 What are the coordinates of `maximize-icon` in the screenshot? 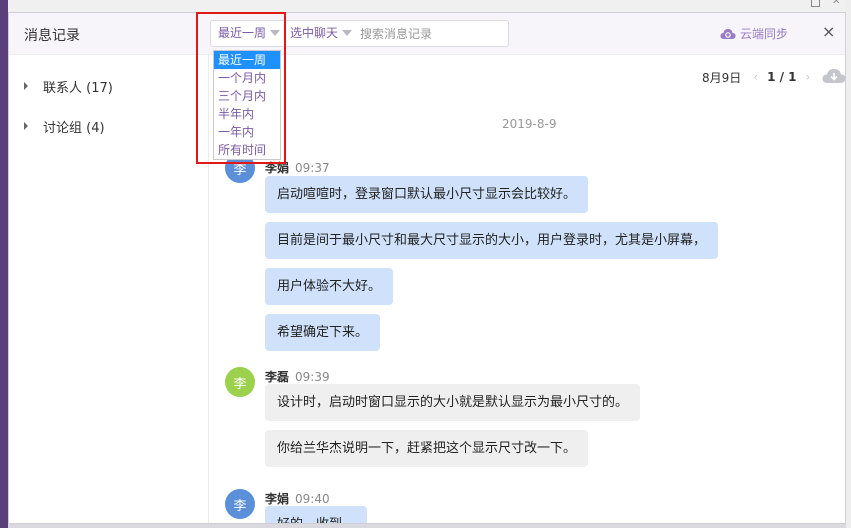 It's located at (815, 3).